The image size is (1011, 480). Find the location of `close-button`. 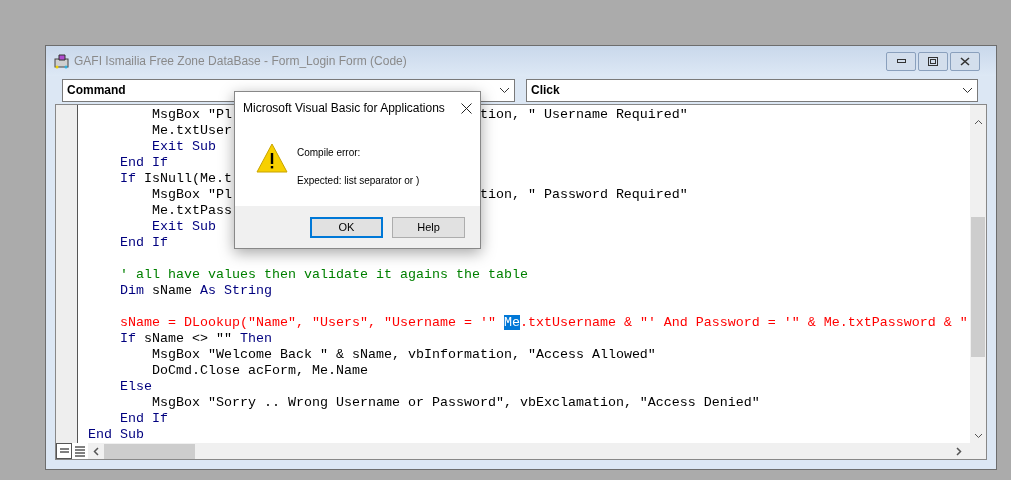

close-button is located at coordinates (965, 61).